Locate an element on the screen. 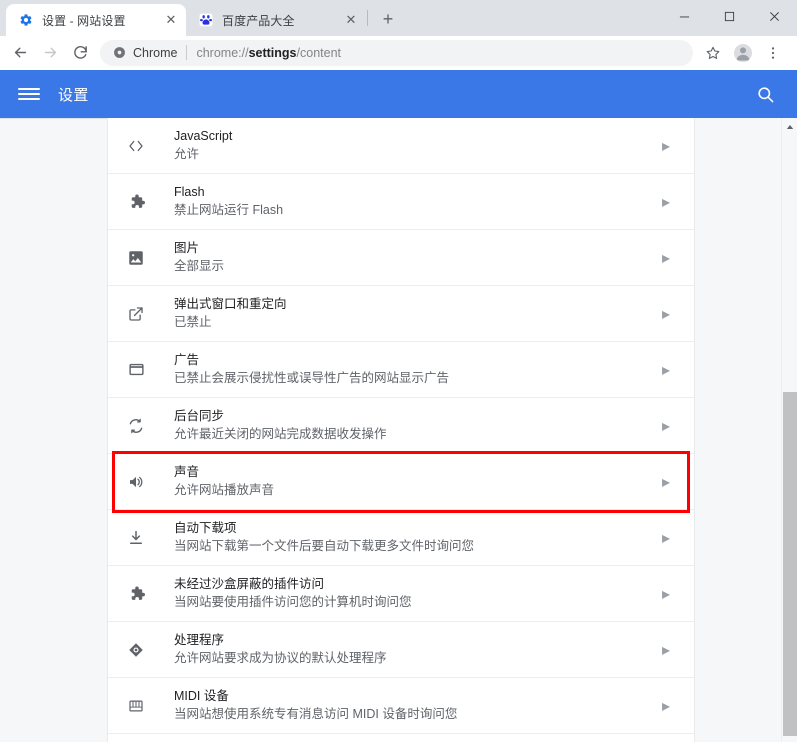  settings-row: 后台同步 允许最近关闭的网站完成数据收发操作 ▸ is located at coordinates (401, 426).